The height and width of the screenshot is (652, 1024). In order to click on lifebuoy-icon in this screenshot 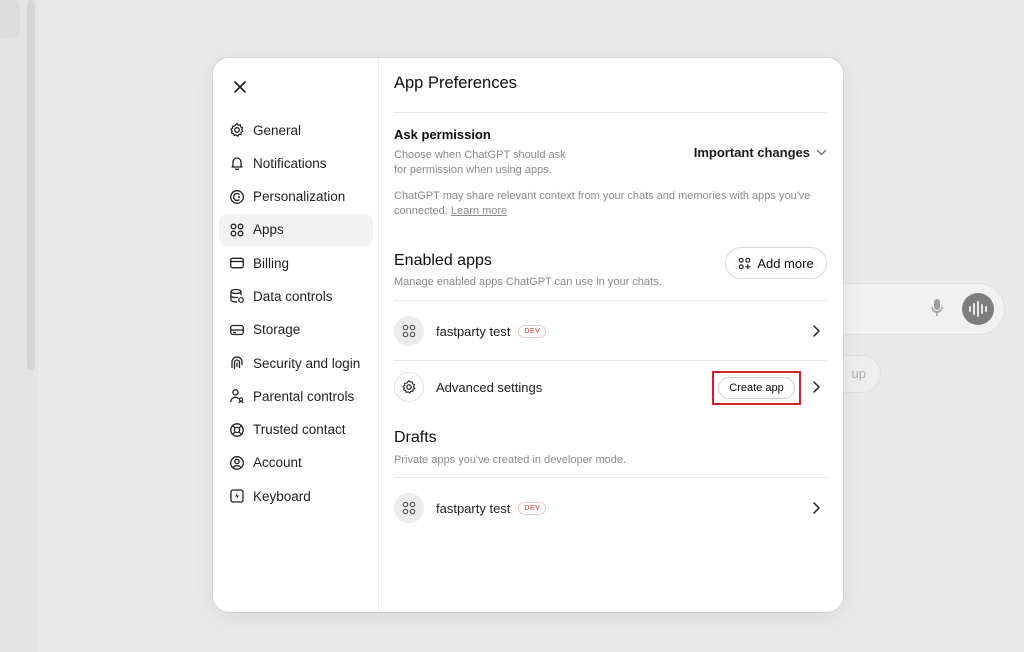, I will do `click(237, 430)`.